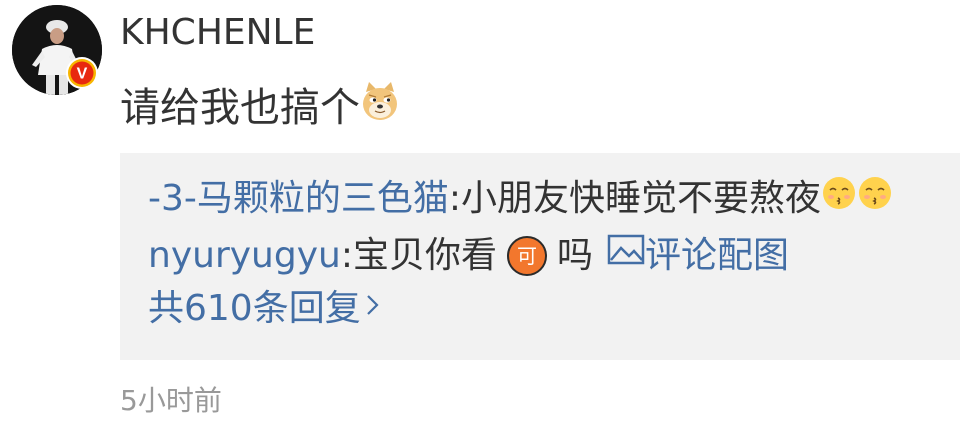 The width and height of the screenshot is (960, 431). I want to click on comment-text: 请给我也搞个, so click(260, 107).